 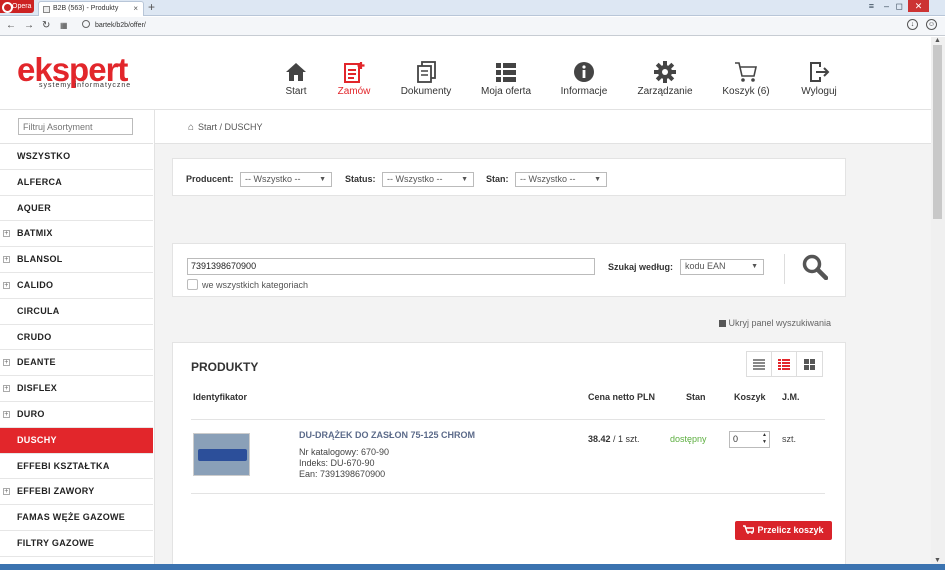 I want to click on sidebar-item: CRUDO, so click(x=76, y=338).